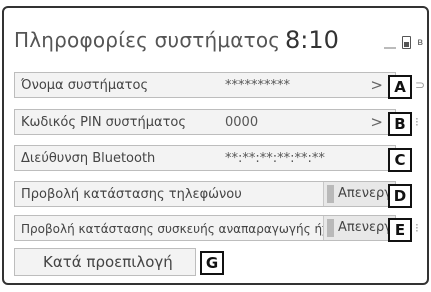 This screenshot has width=431, height=292. Describe the element at coordinates (147, 40) in the screenshot. I see `page-title: Πληροφορίες συστήματος` at that location.